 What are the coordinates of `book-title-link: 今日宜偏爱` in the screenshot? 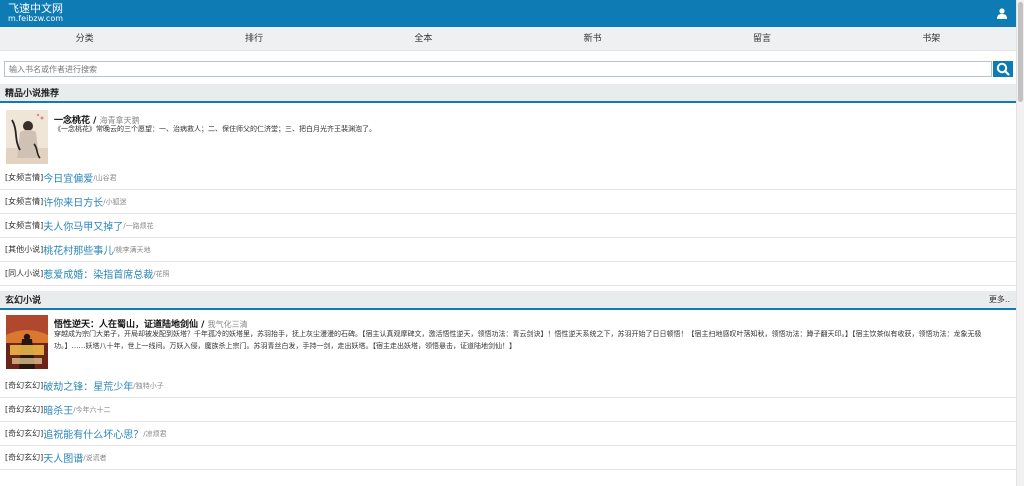 It's located at (68, 177).